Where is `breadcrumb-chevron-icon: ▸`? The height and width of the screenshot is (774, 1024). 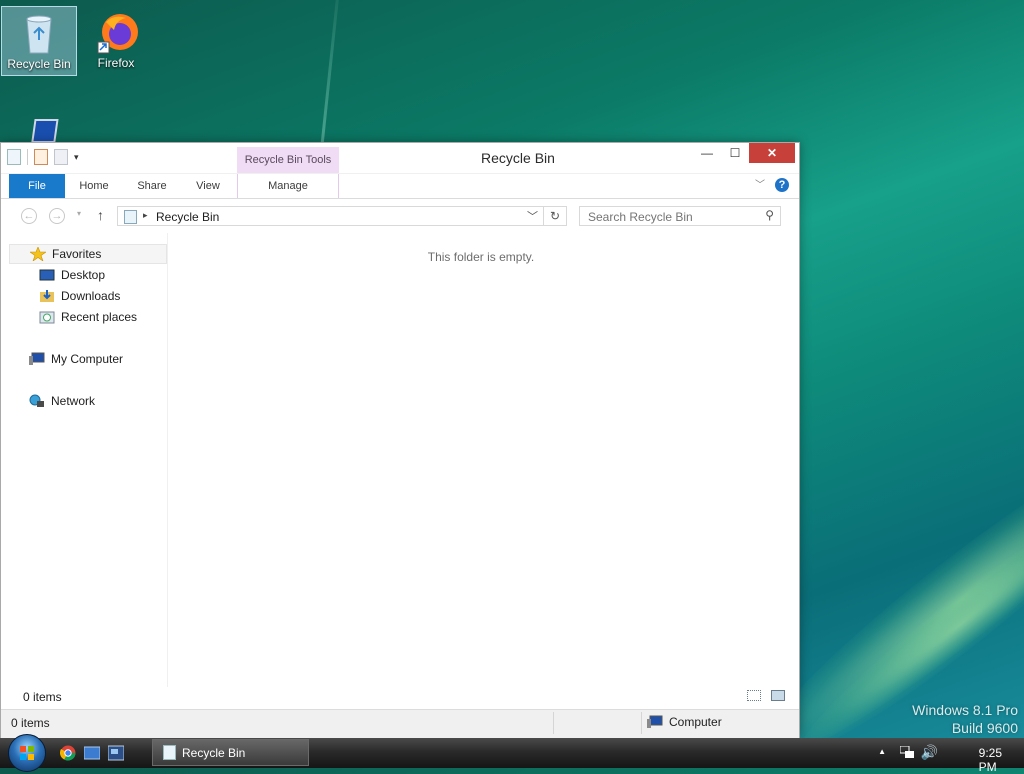 breadcrumb-chevron-icon: ▸ is located at coordinates (145, 215).